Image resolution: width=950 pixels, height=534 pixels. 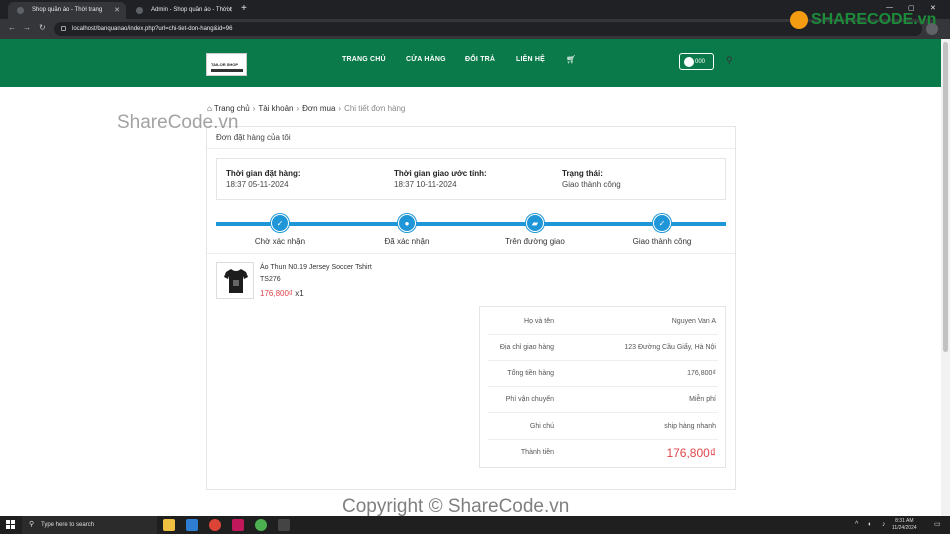 I want to click on forward-icon: →, so click(x=27, y=27).